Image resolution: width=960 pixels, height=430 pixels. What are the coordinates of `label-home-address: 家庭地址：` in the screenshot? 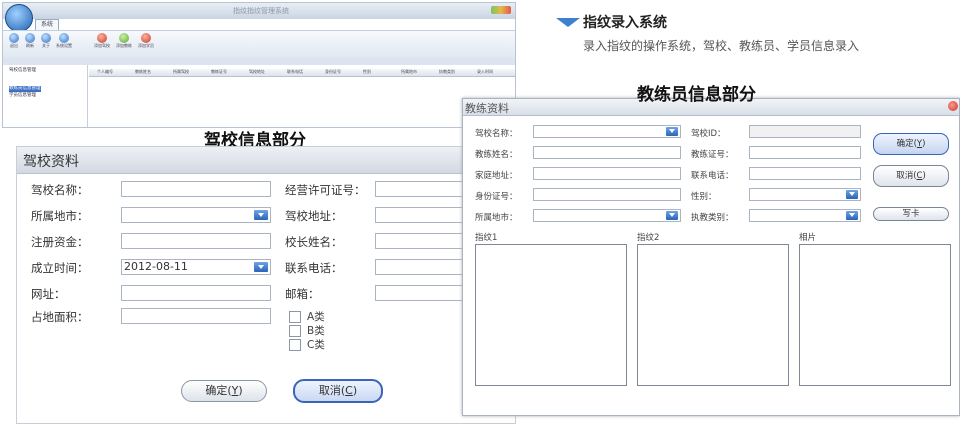 It's located at (496, 176).